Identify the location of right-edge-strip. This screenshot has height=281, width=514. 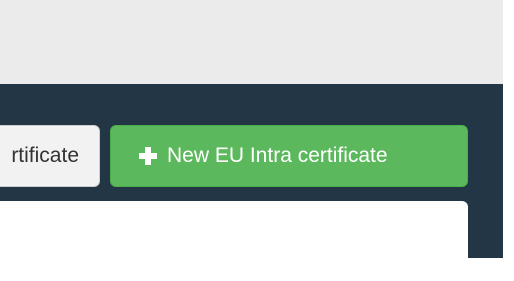
(508, 129).